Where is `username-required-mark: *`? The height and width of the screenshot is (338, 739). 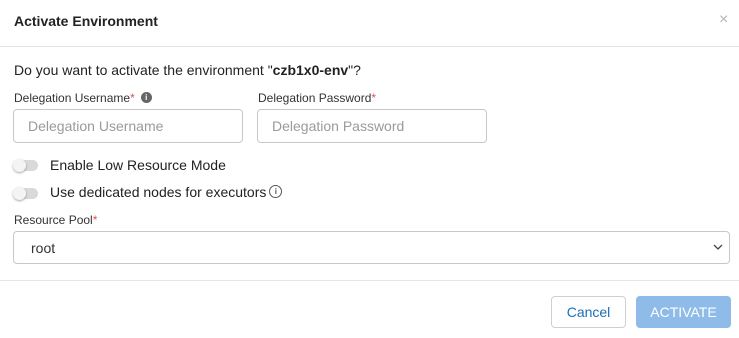 username-required-mark: * is located at coordinates (132, 98).